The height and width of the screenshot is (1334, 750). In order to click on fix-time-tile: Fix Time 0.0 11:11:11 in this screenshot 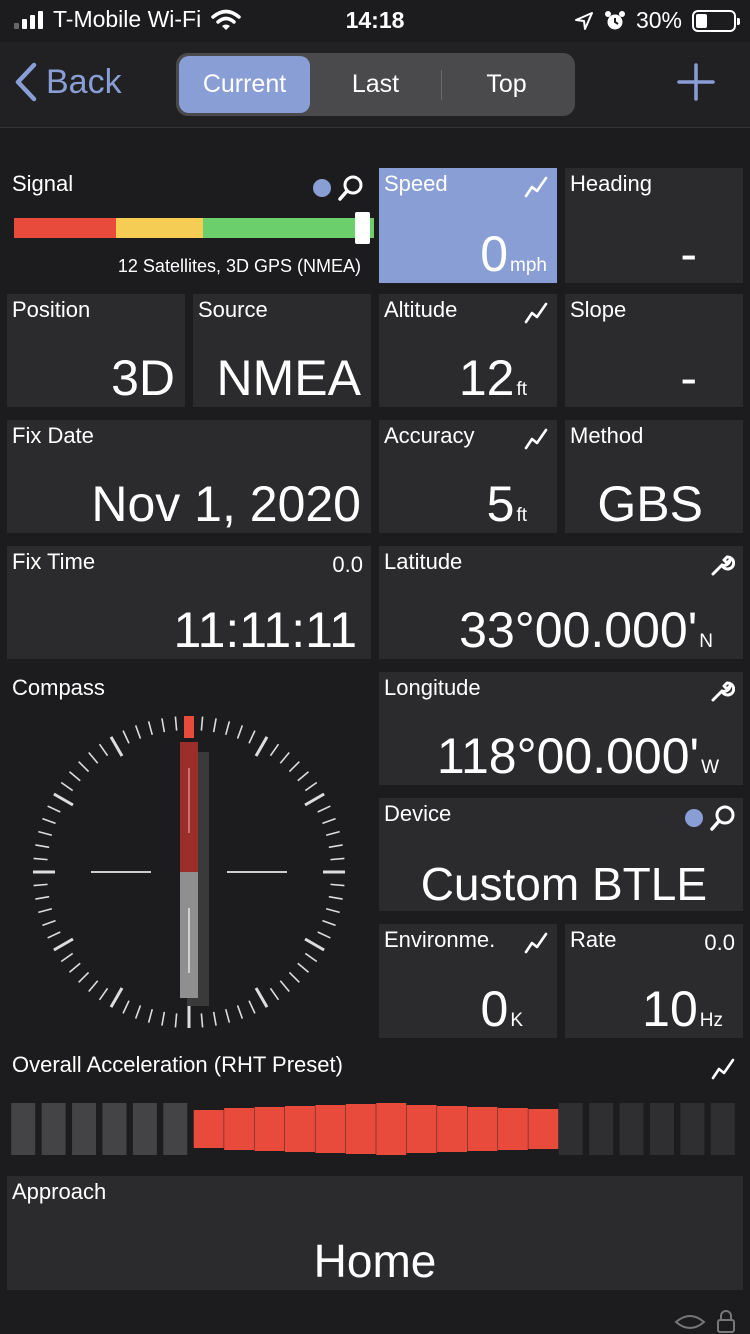, I will do `click(189, 602)`.